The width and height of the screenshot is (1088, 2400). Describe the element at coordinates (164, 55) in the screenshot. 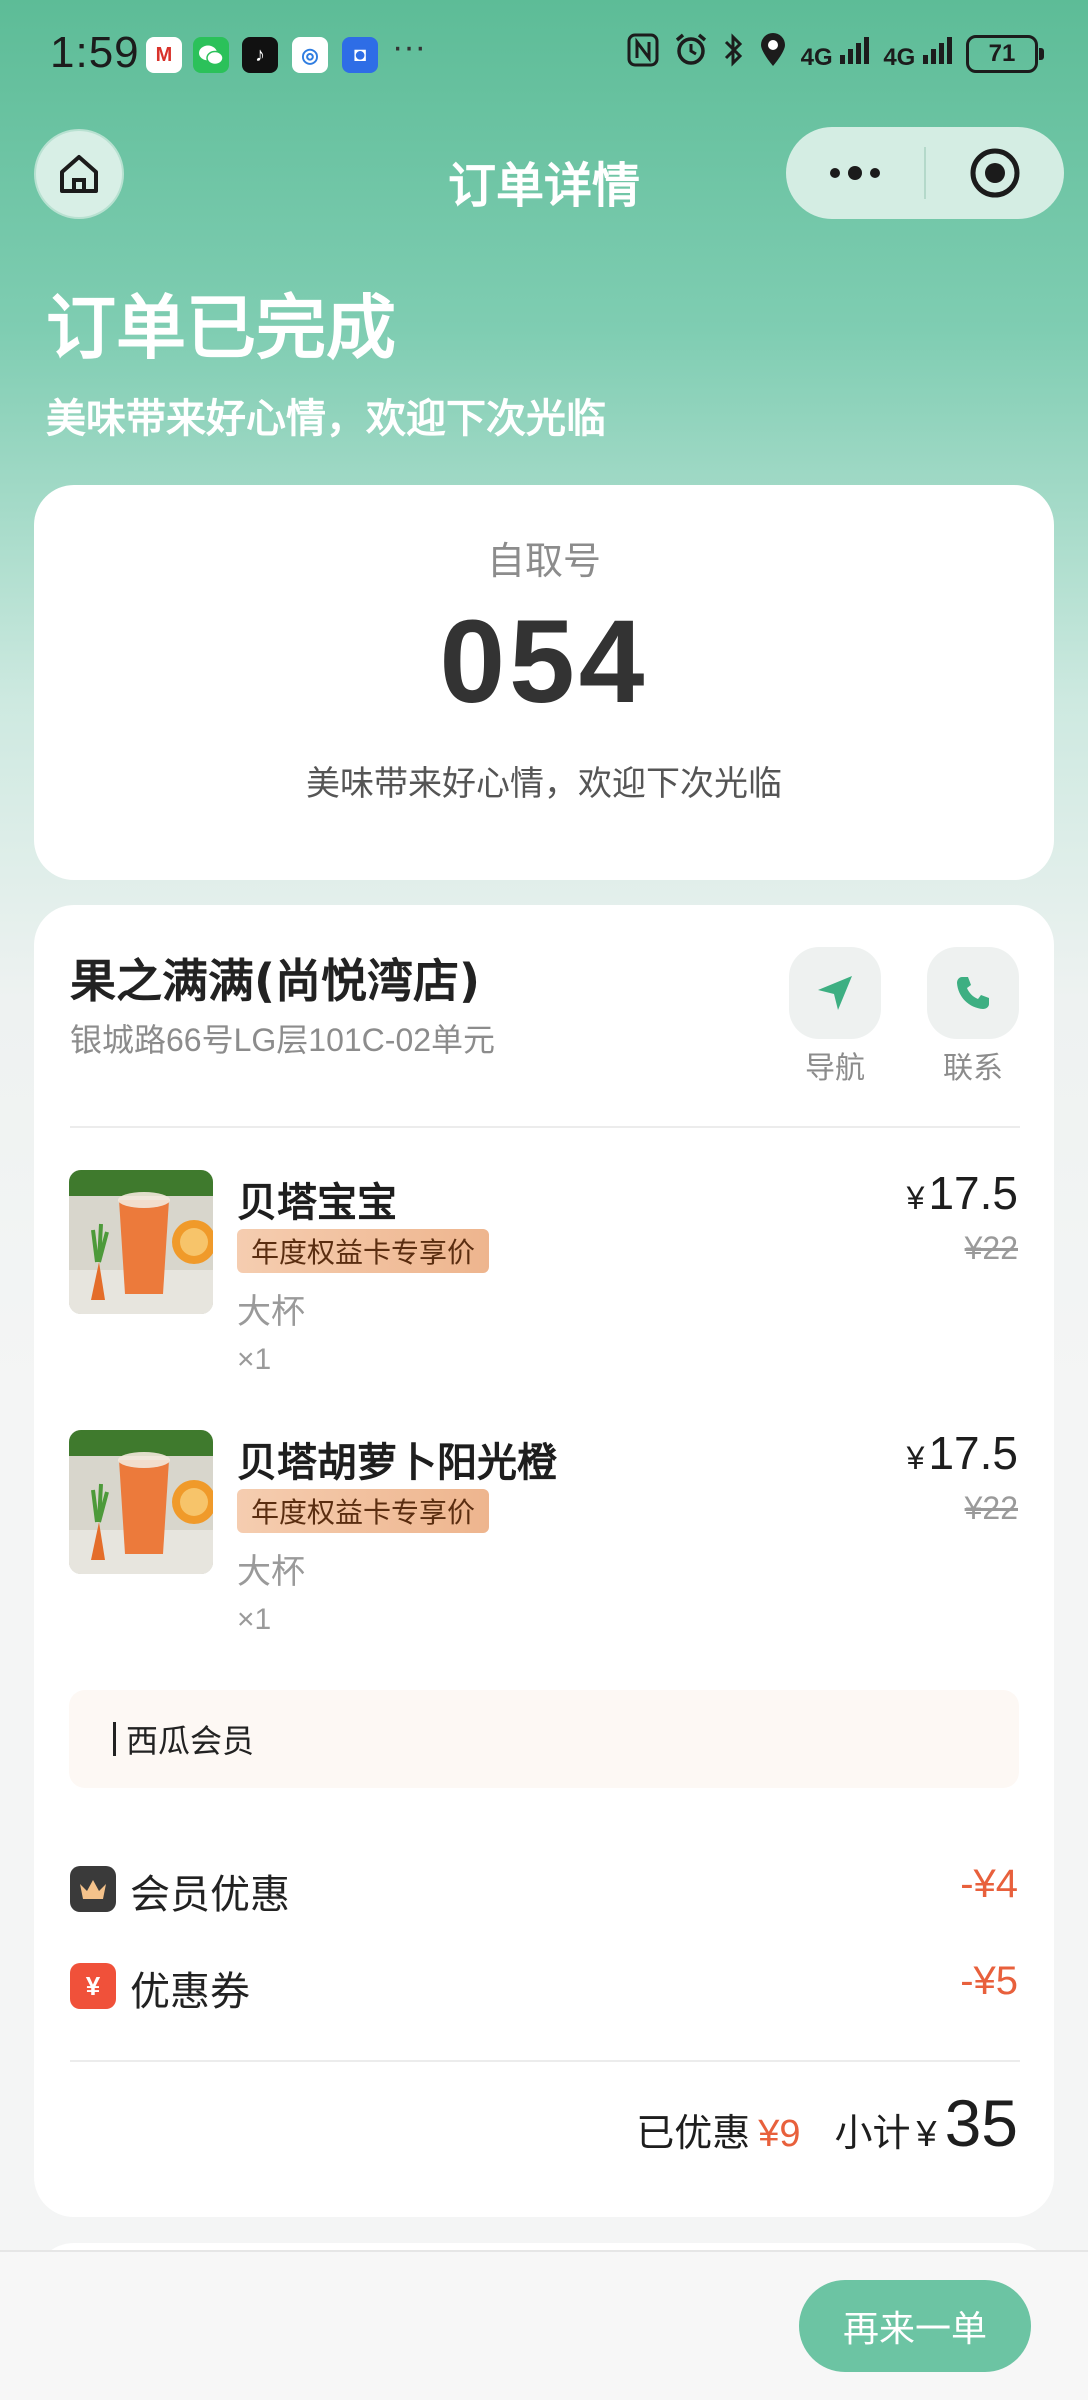

I see `gmail-app-icon: M` at that location.